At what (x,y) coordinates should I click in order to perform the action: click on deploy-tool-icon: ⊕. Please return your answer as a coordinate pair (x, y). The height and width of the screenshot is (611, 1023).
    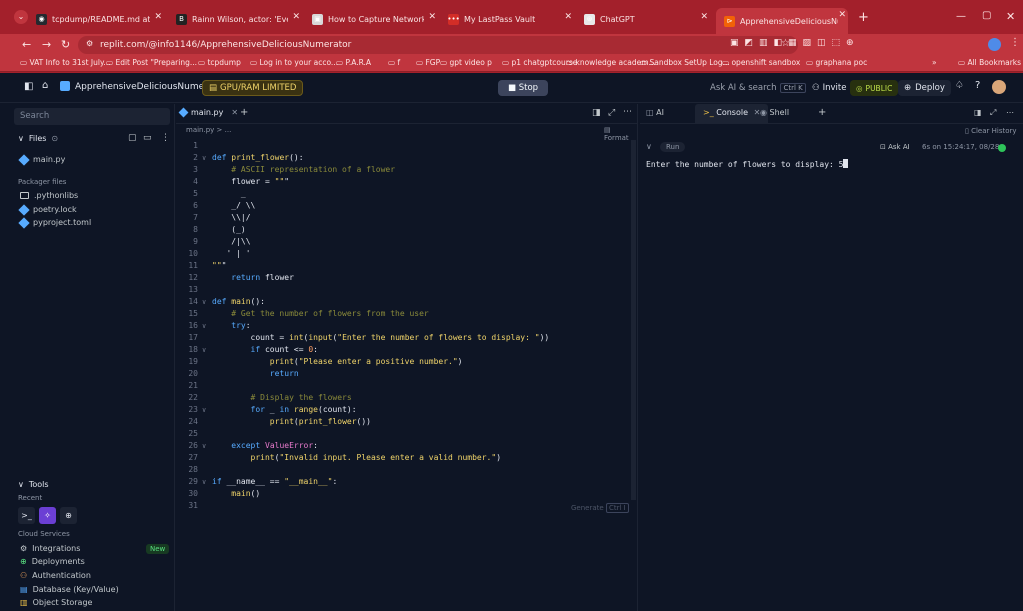
    Looking at the image, I should click on (68, 515).